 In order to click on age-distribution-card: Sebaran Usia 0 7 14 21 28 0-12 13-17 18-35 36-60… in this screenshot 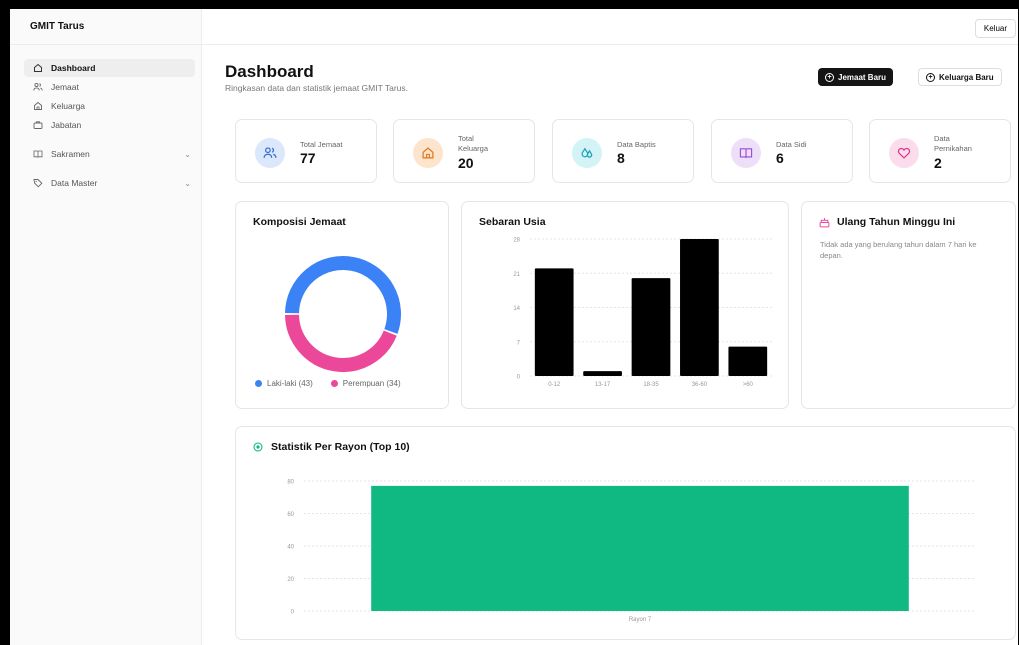, I will do `click(625, 305)`.